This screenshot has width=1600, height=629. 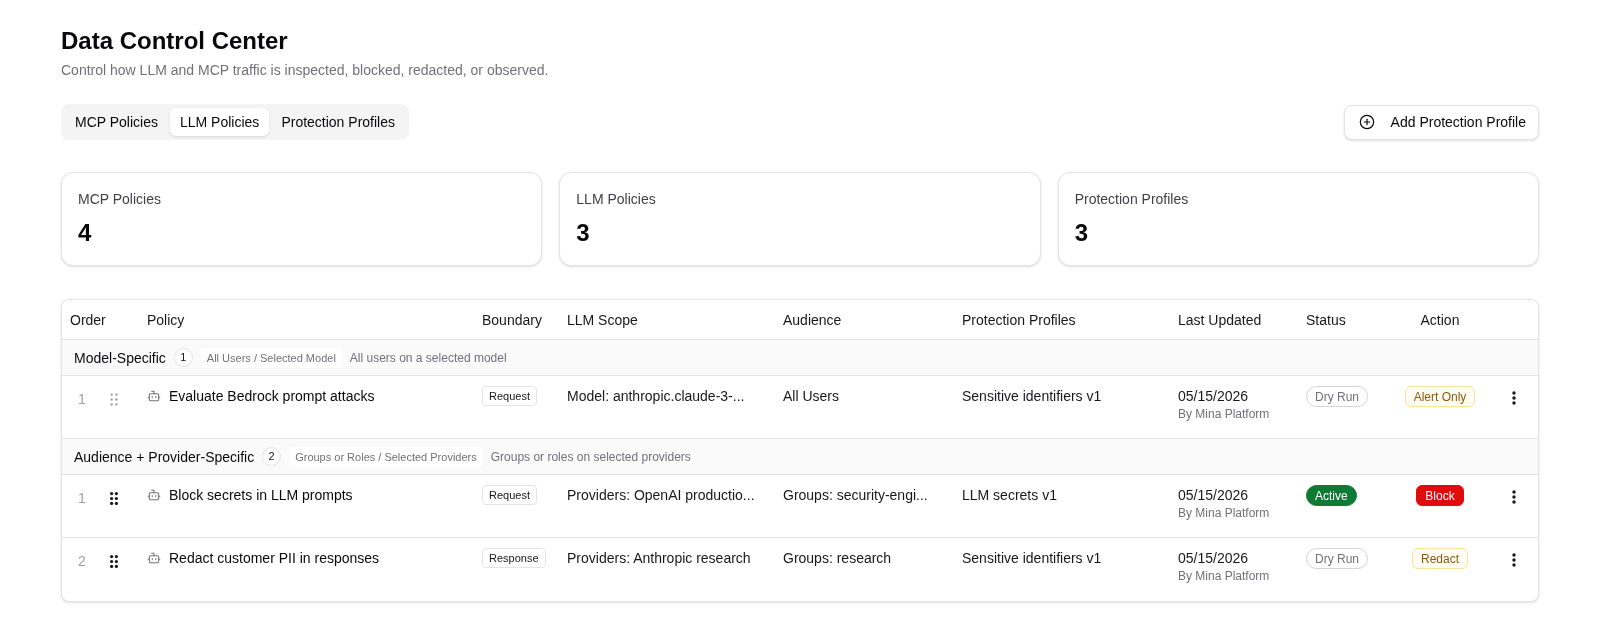 I want to click on group-description: Groups or roles on selected providers, so click(x=590, y=456).